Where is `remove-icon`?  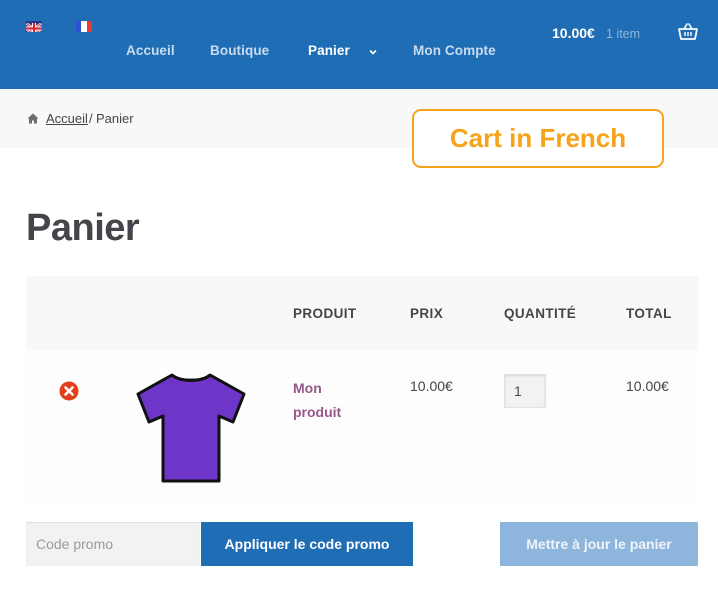
remove-icon is located at coordinates (69, 391).